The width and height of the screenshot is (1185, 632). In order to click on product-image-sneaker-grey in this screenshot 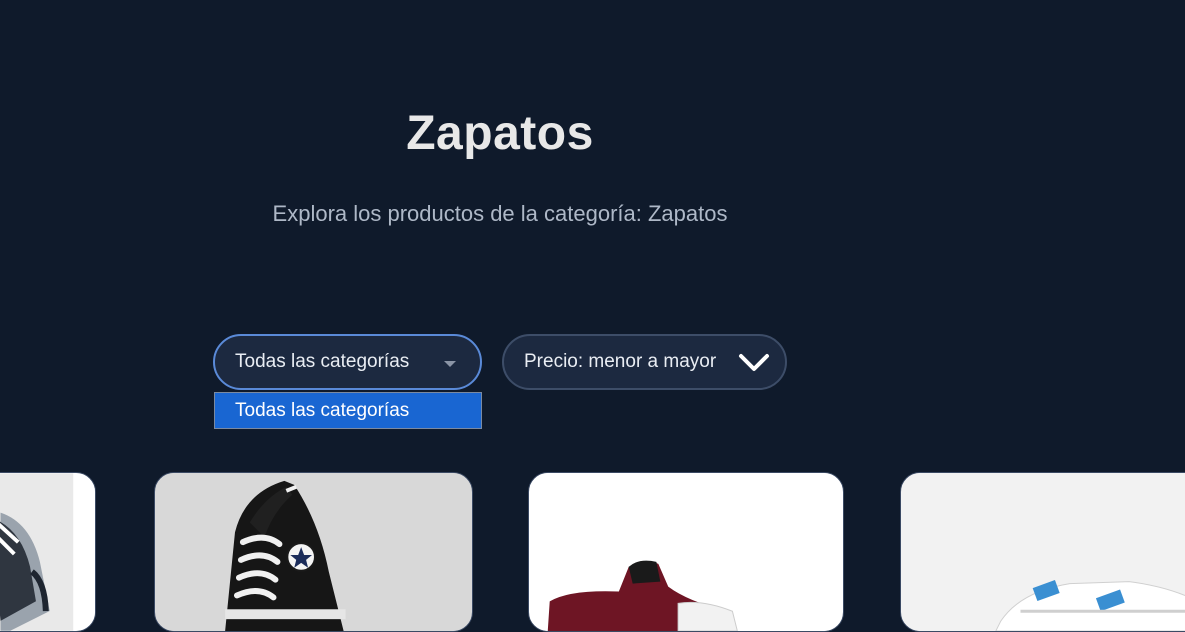, I will do `click(47, 552)`.